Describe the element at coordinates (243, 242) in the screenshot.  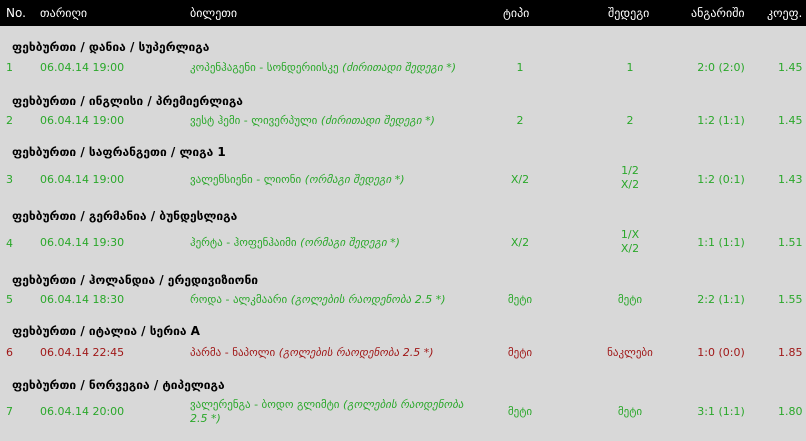
I see `match-name: ჰერტა - ჰოფენჰაიმი` at that location.